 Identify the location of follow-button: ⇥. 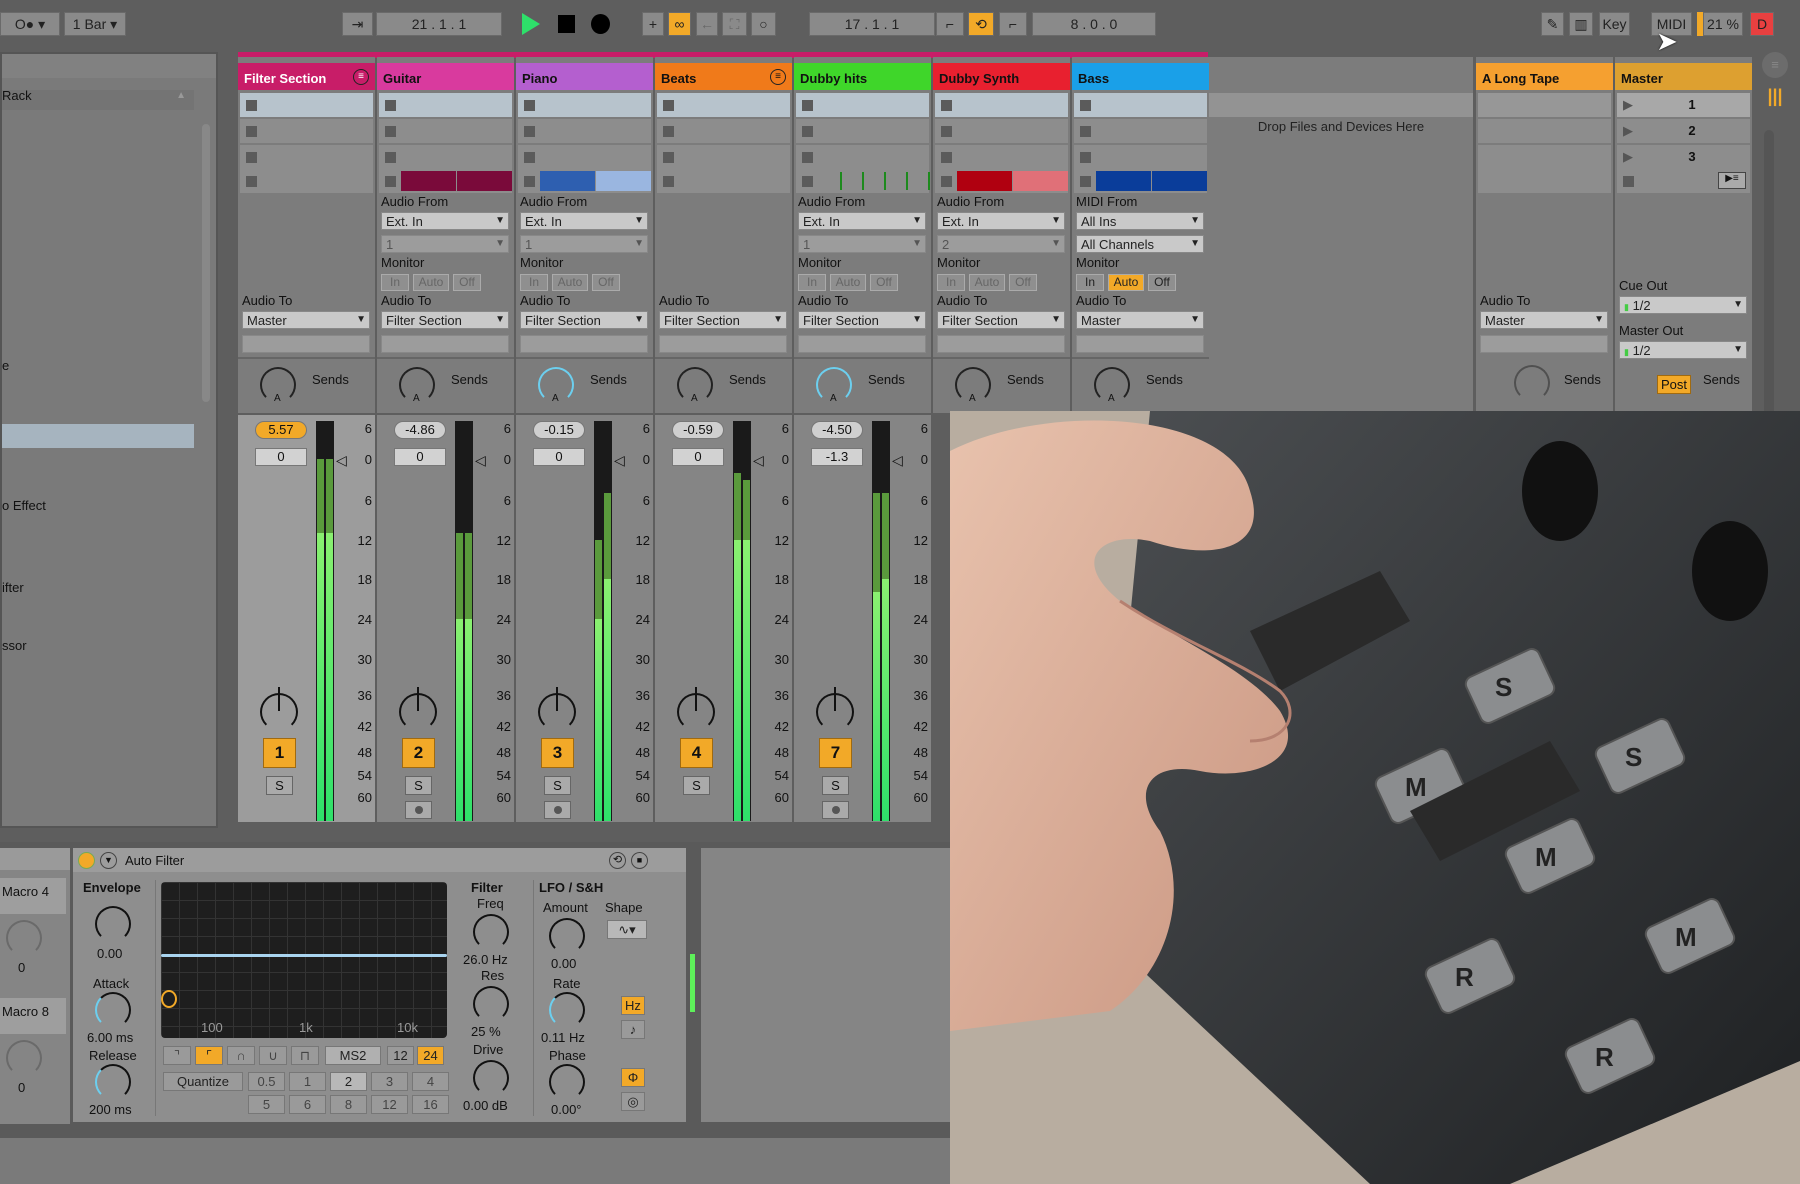
(357, 24).